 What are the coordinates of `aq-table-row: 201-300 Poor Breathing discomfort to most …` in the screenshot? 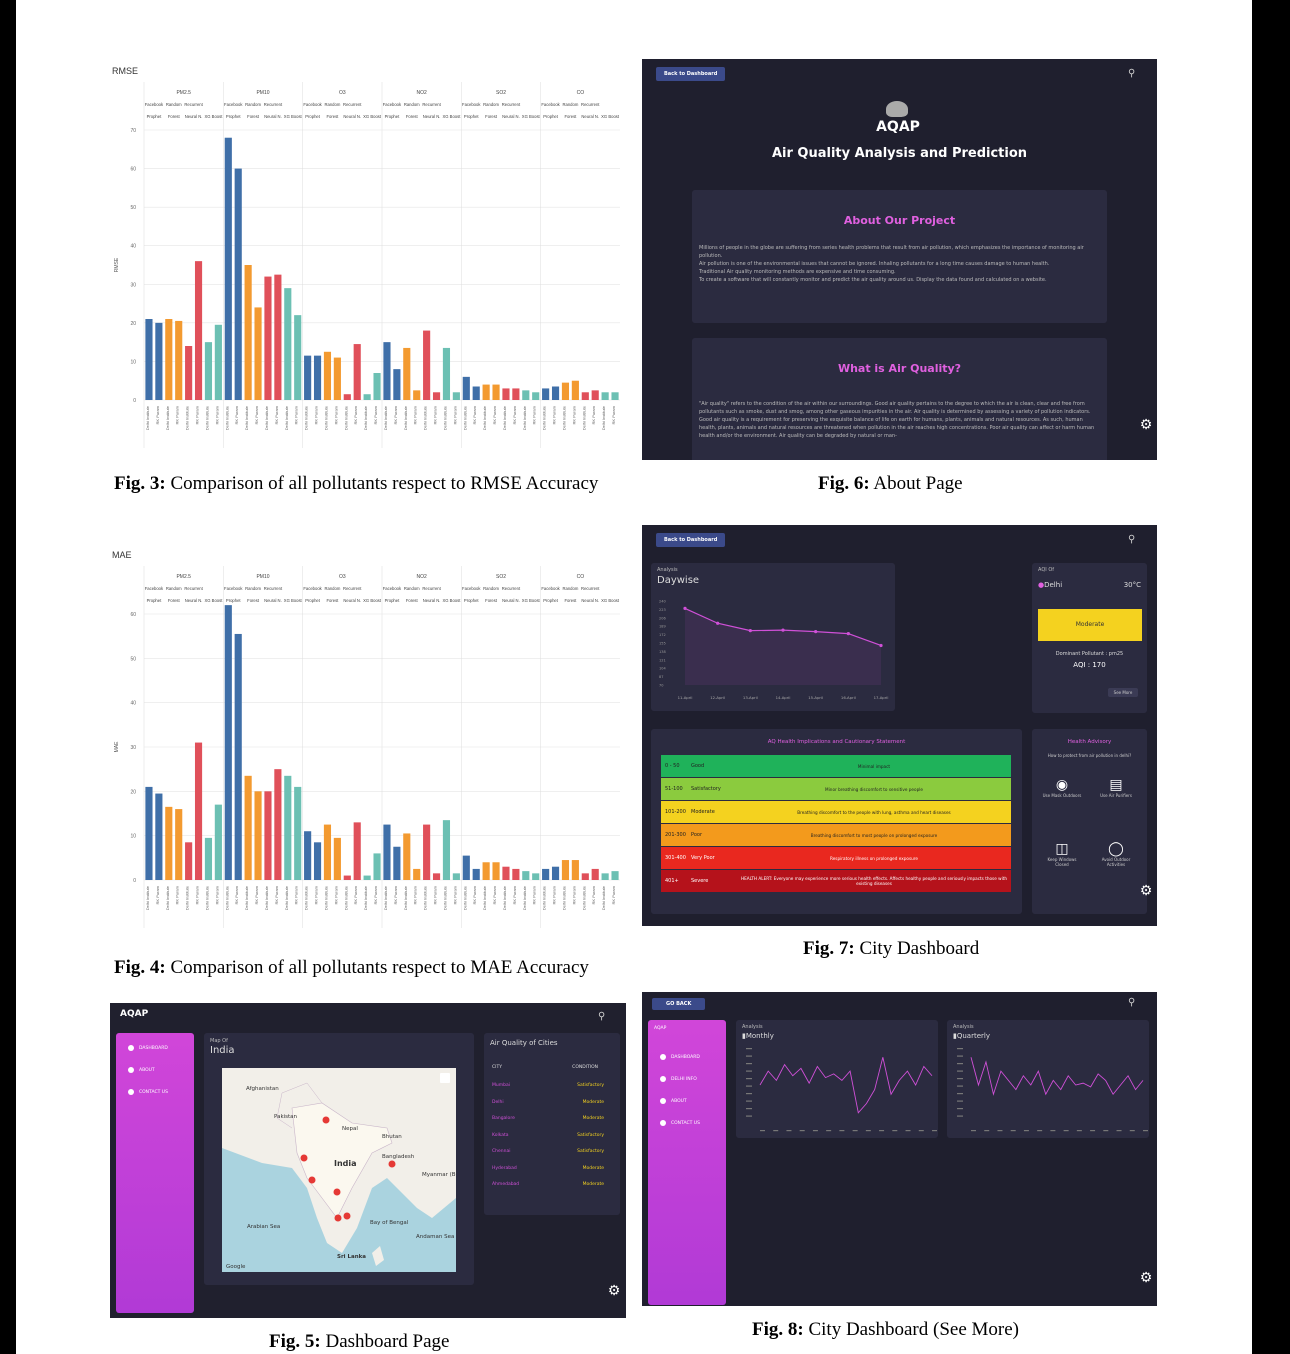 It's located at (836, 835).